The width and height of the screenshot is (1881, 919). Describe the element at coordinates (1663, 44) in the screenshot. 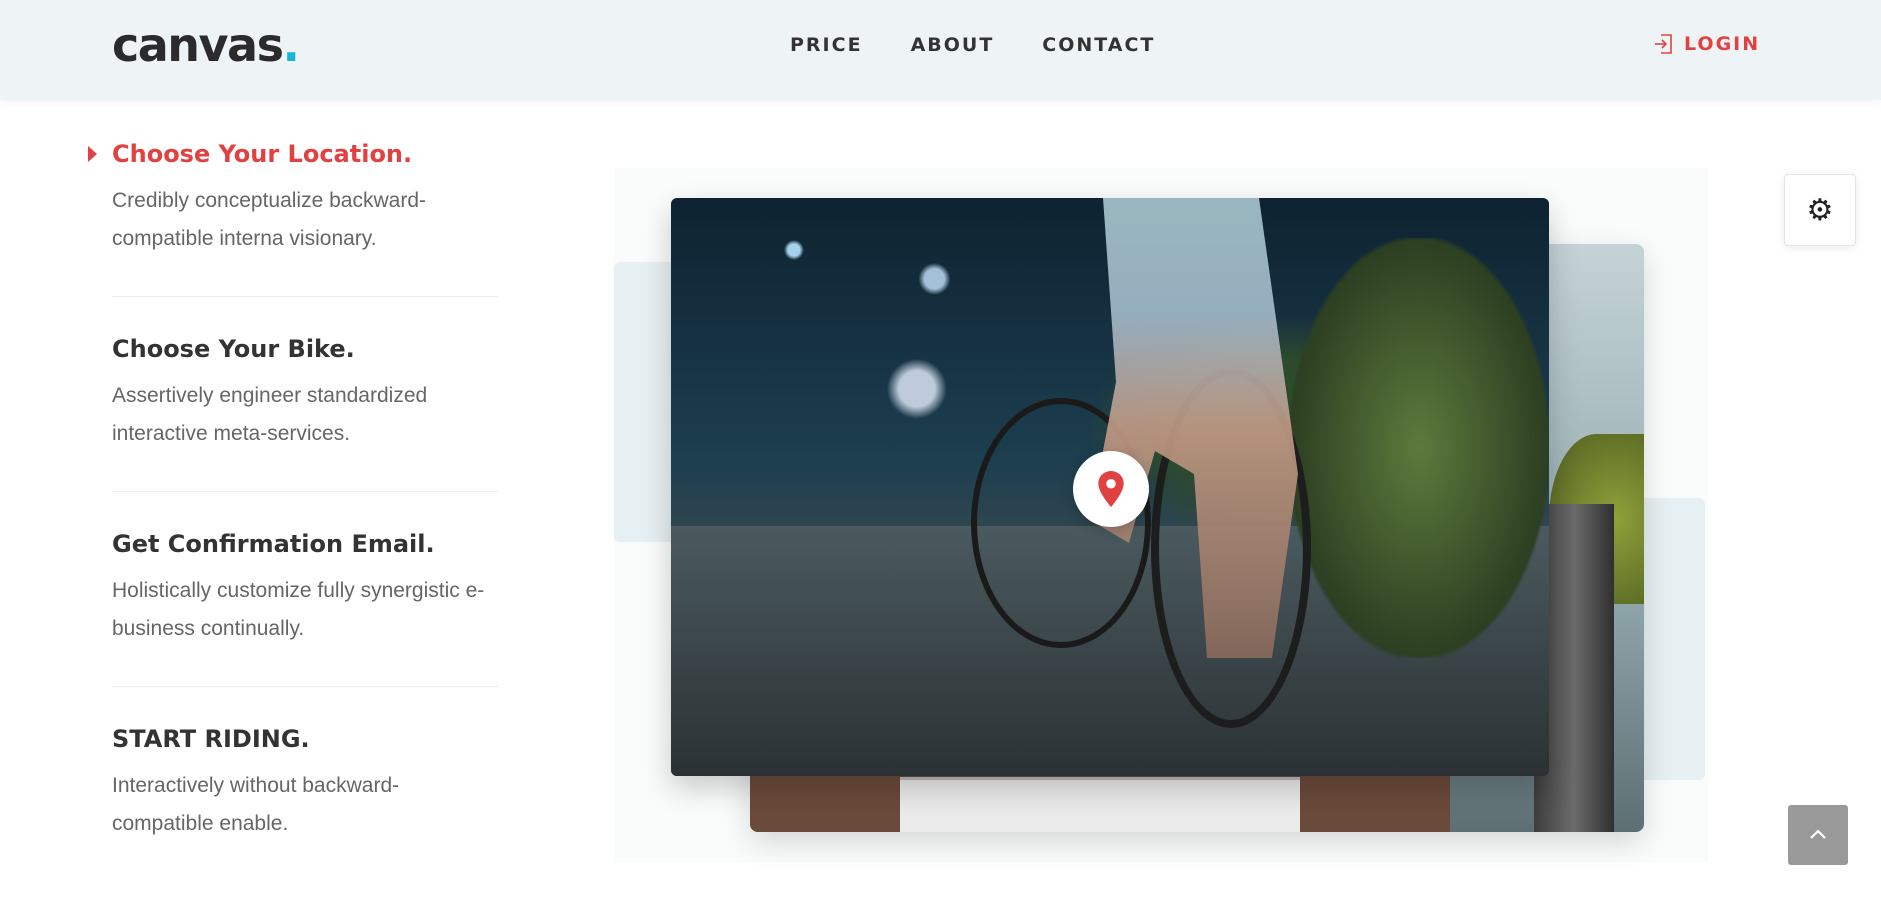

I see `login-icon` at that location.